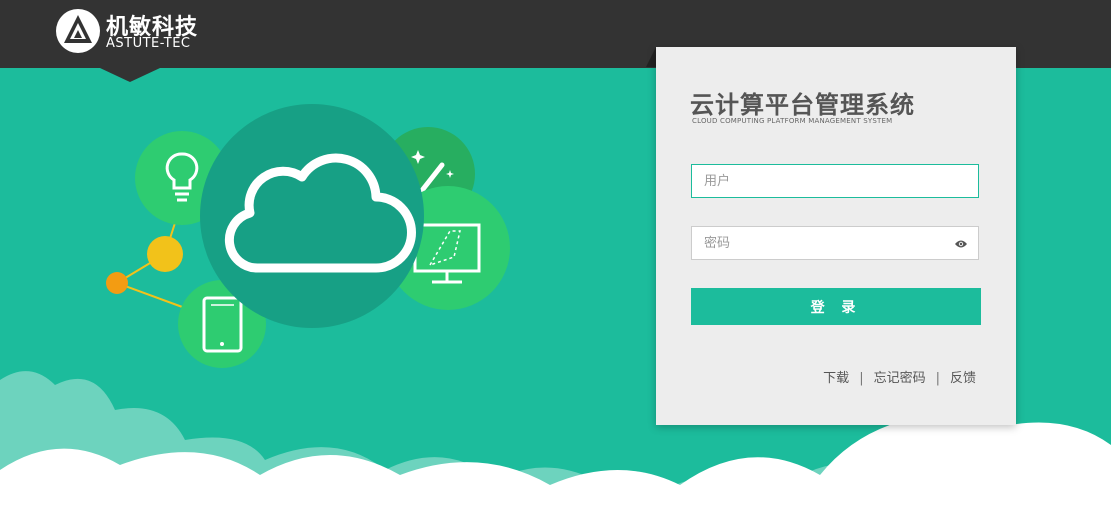  Describe the element at coordinates (134, 32) in the screenshot. I see `company-logo: 机敏科技 ASTUTE-TEC` at that location.